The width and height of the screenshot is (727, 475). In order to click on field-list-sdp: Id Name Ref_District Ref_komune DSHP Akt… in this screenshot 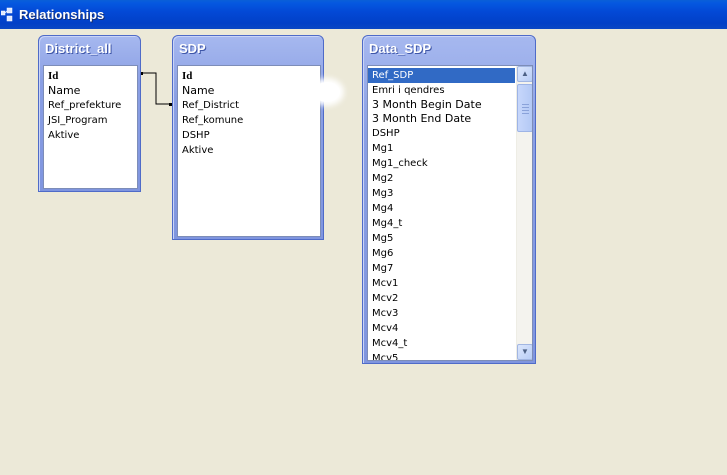, I will do `click(249, 151)`.